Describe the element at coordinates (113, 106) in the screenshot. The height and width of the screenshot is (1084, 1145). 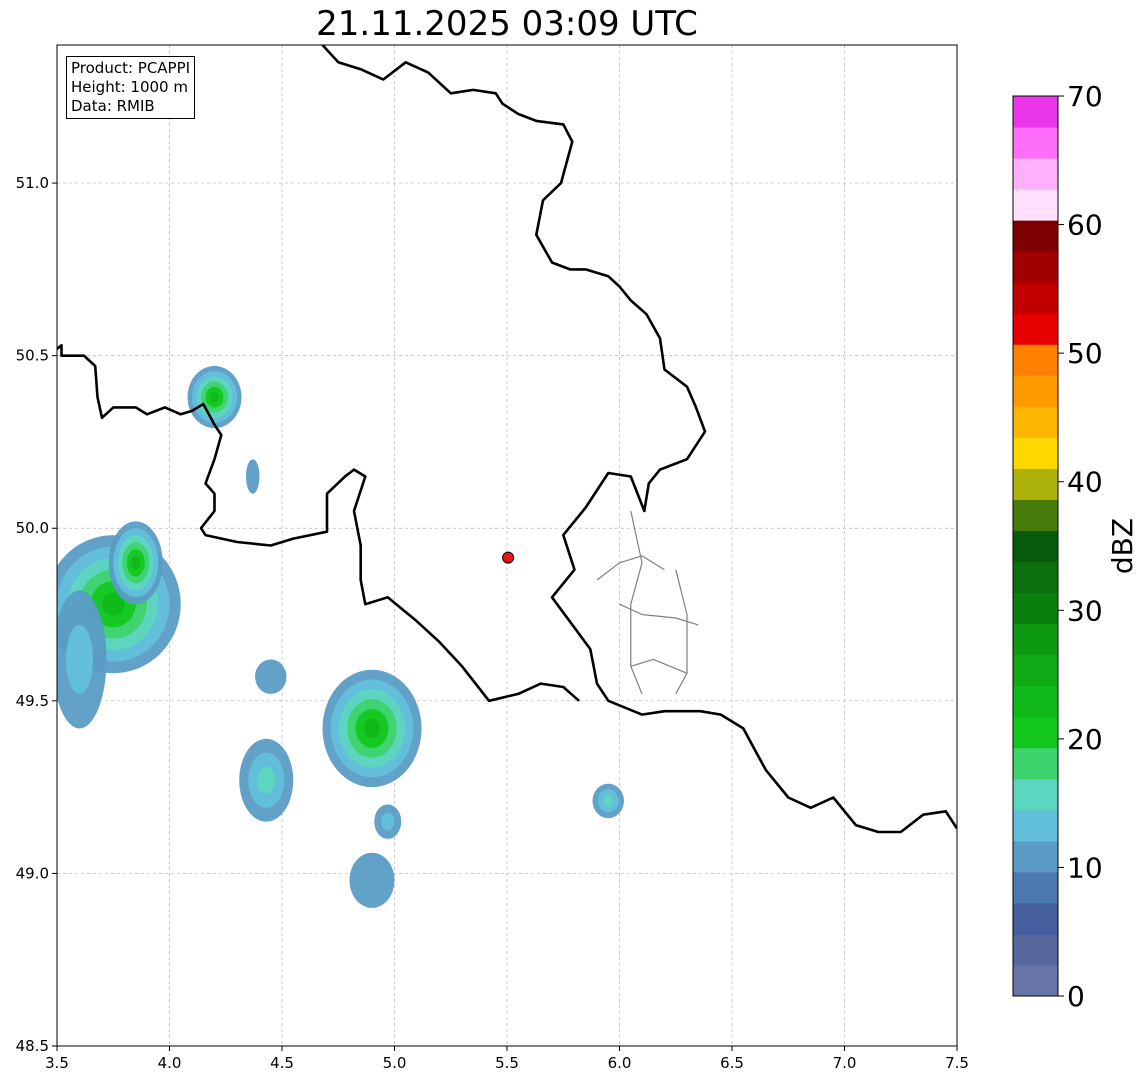
I see `info-source: Data: RMIB` at that location.